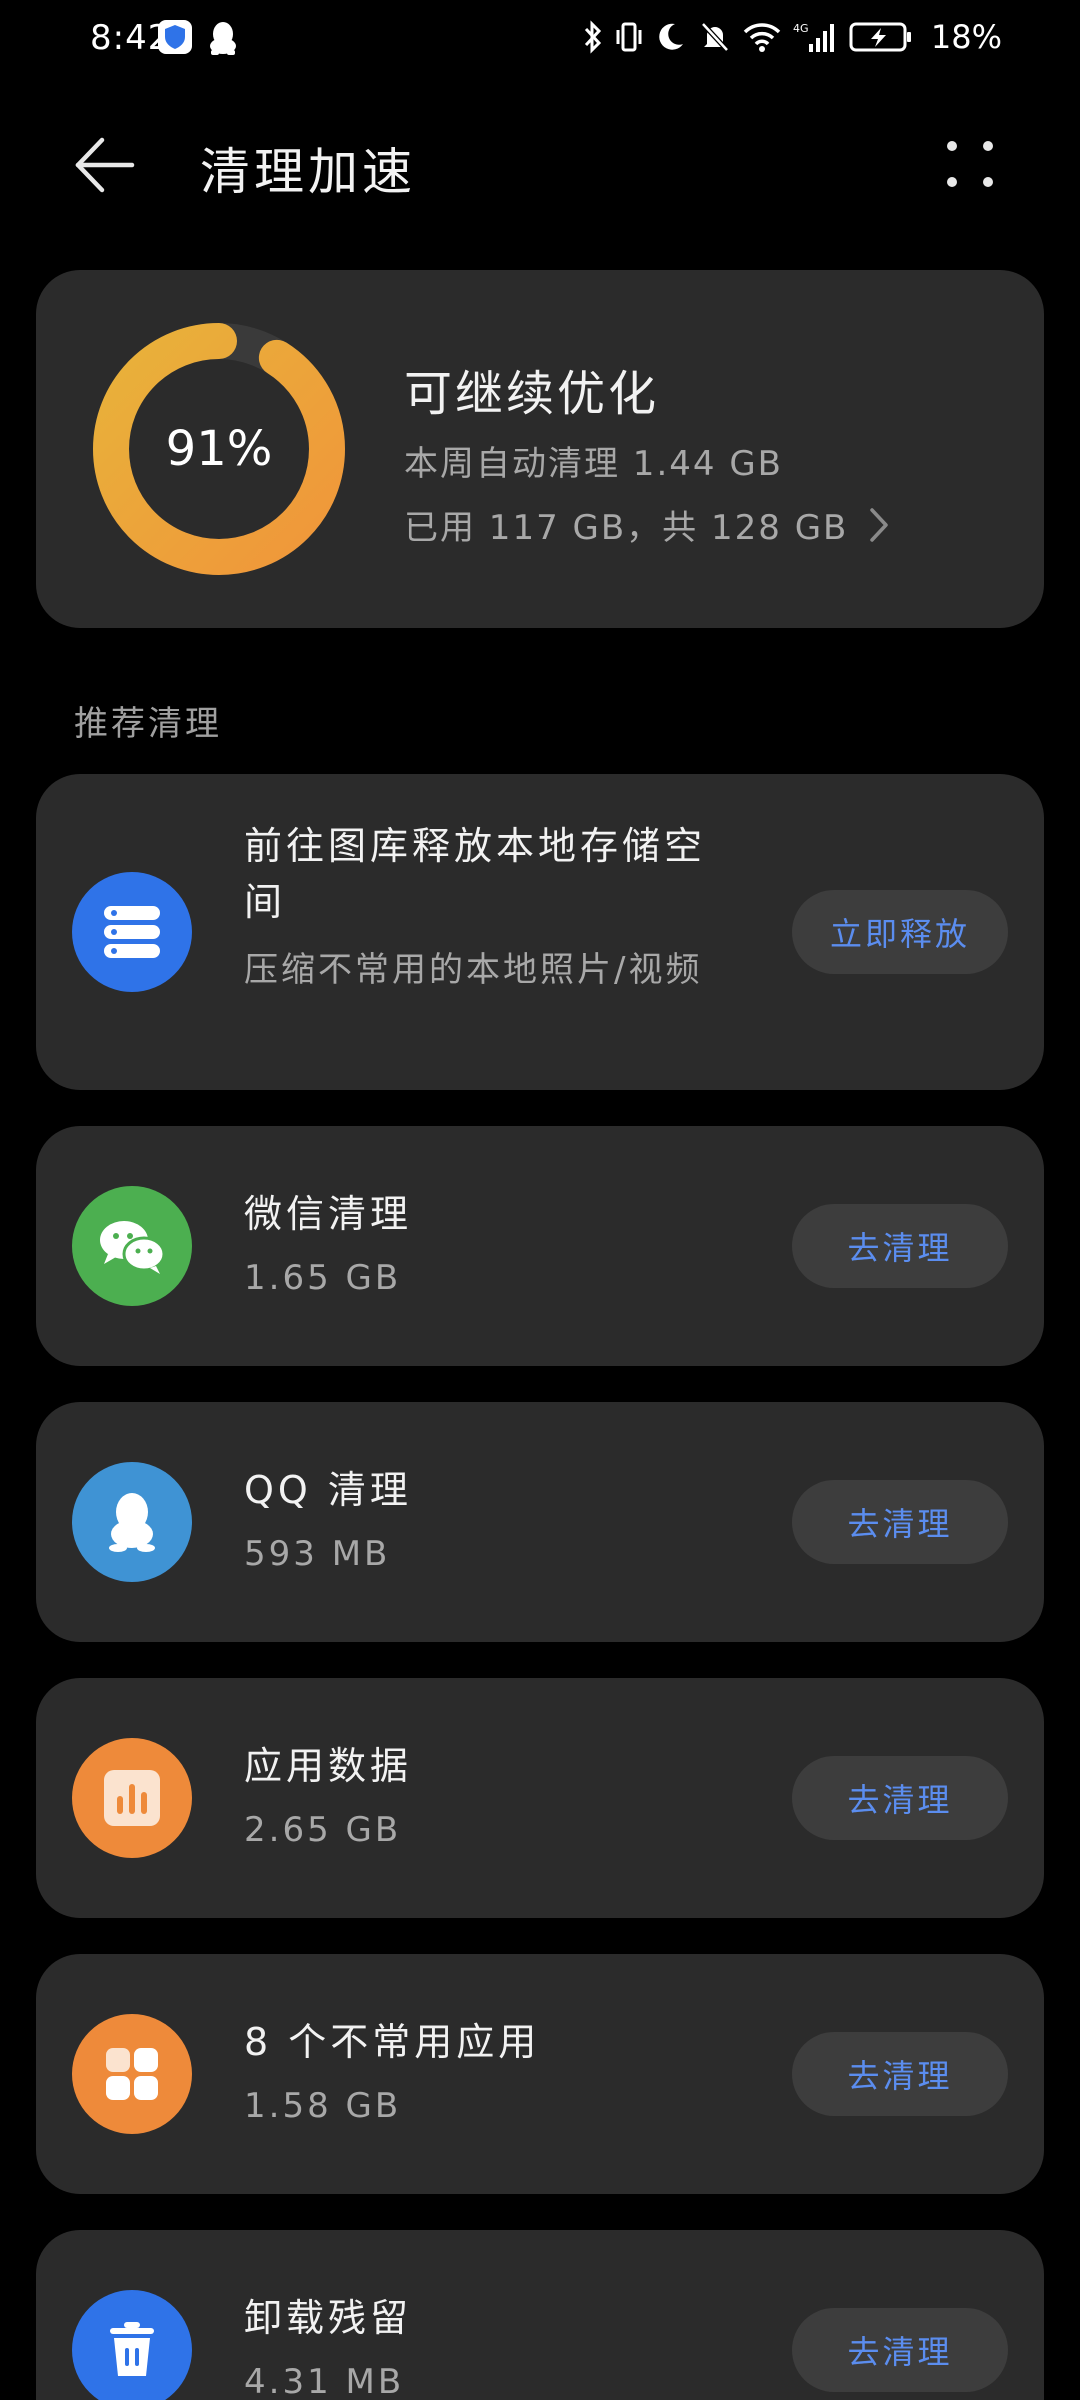 The width and height of the screenshot is (1080, 2400). I want to click on item-subtitle: 593 MB, so click(317, 1554).